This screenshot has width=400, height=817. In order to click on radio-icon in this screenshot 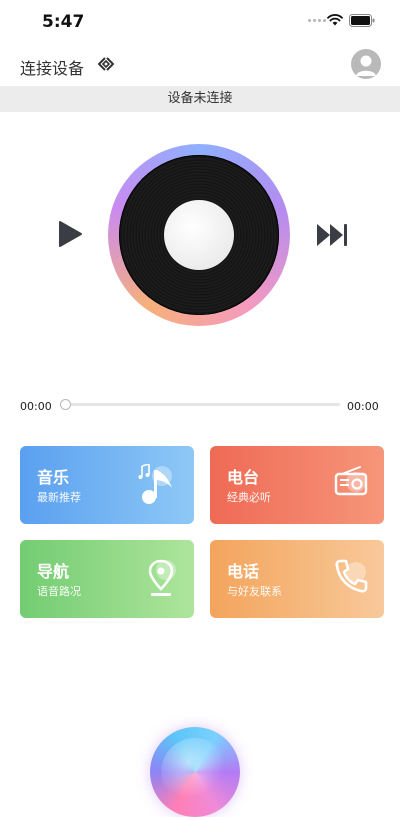, I will do `click(351, 481)`.